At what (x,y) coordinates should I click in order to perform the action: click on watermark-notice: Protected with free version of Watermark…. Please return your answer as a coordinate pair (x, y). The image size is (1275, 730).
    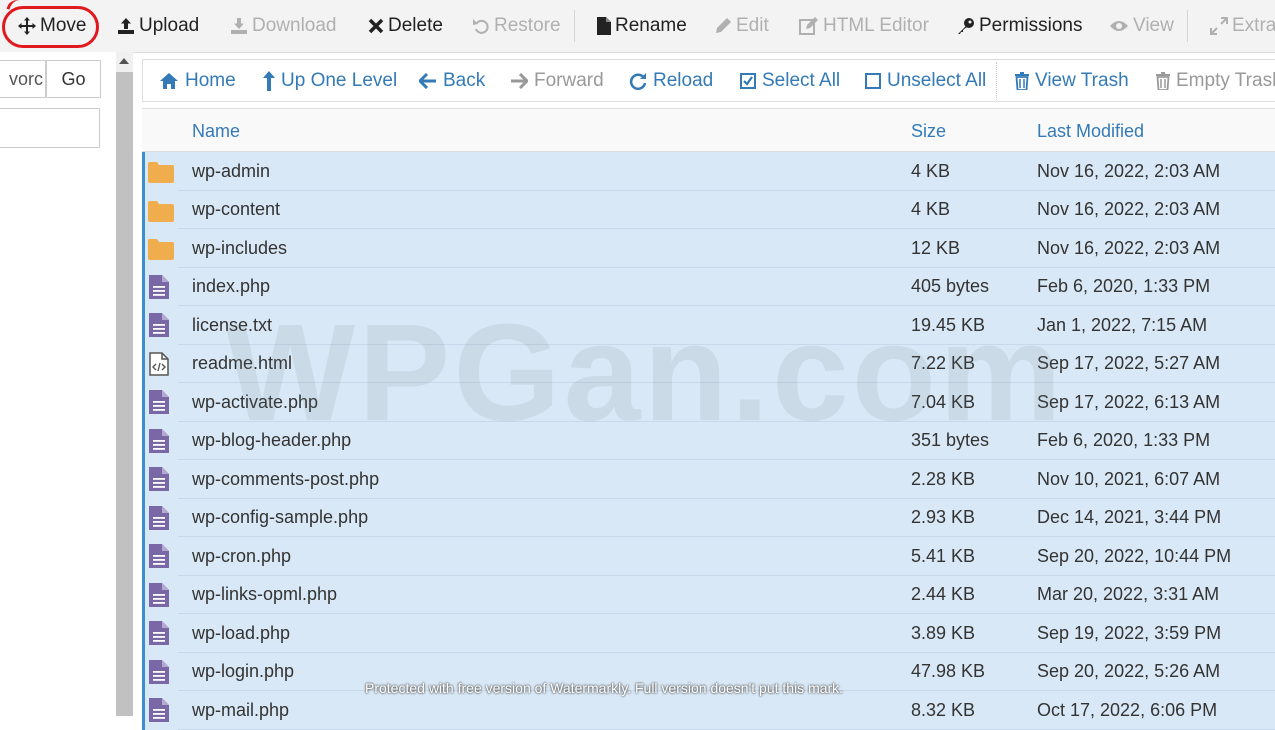
    Looking at the image, I should click on (604, 688).